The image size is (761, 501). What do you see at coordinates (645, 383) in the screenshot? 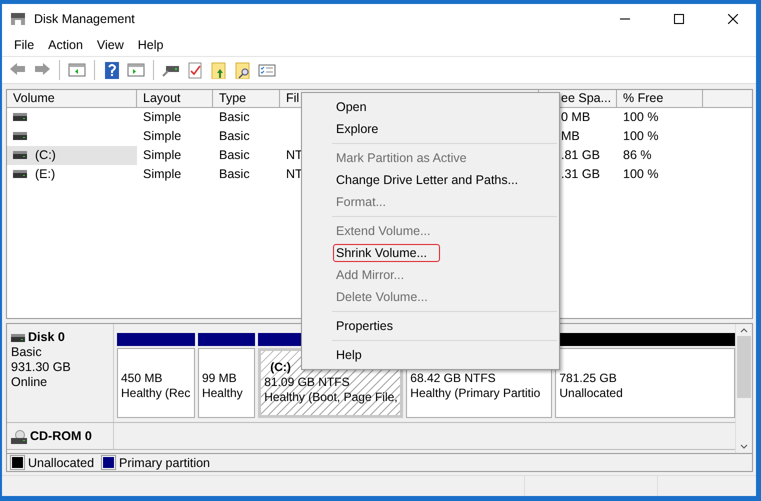
I see `partition-block: 781.25 GB Unallocated` at bounding box center [645, 383].